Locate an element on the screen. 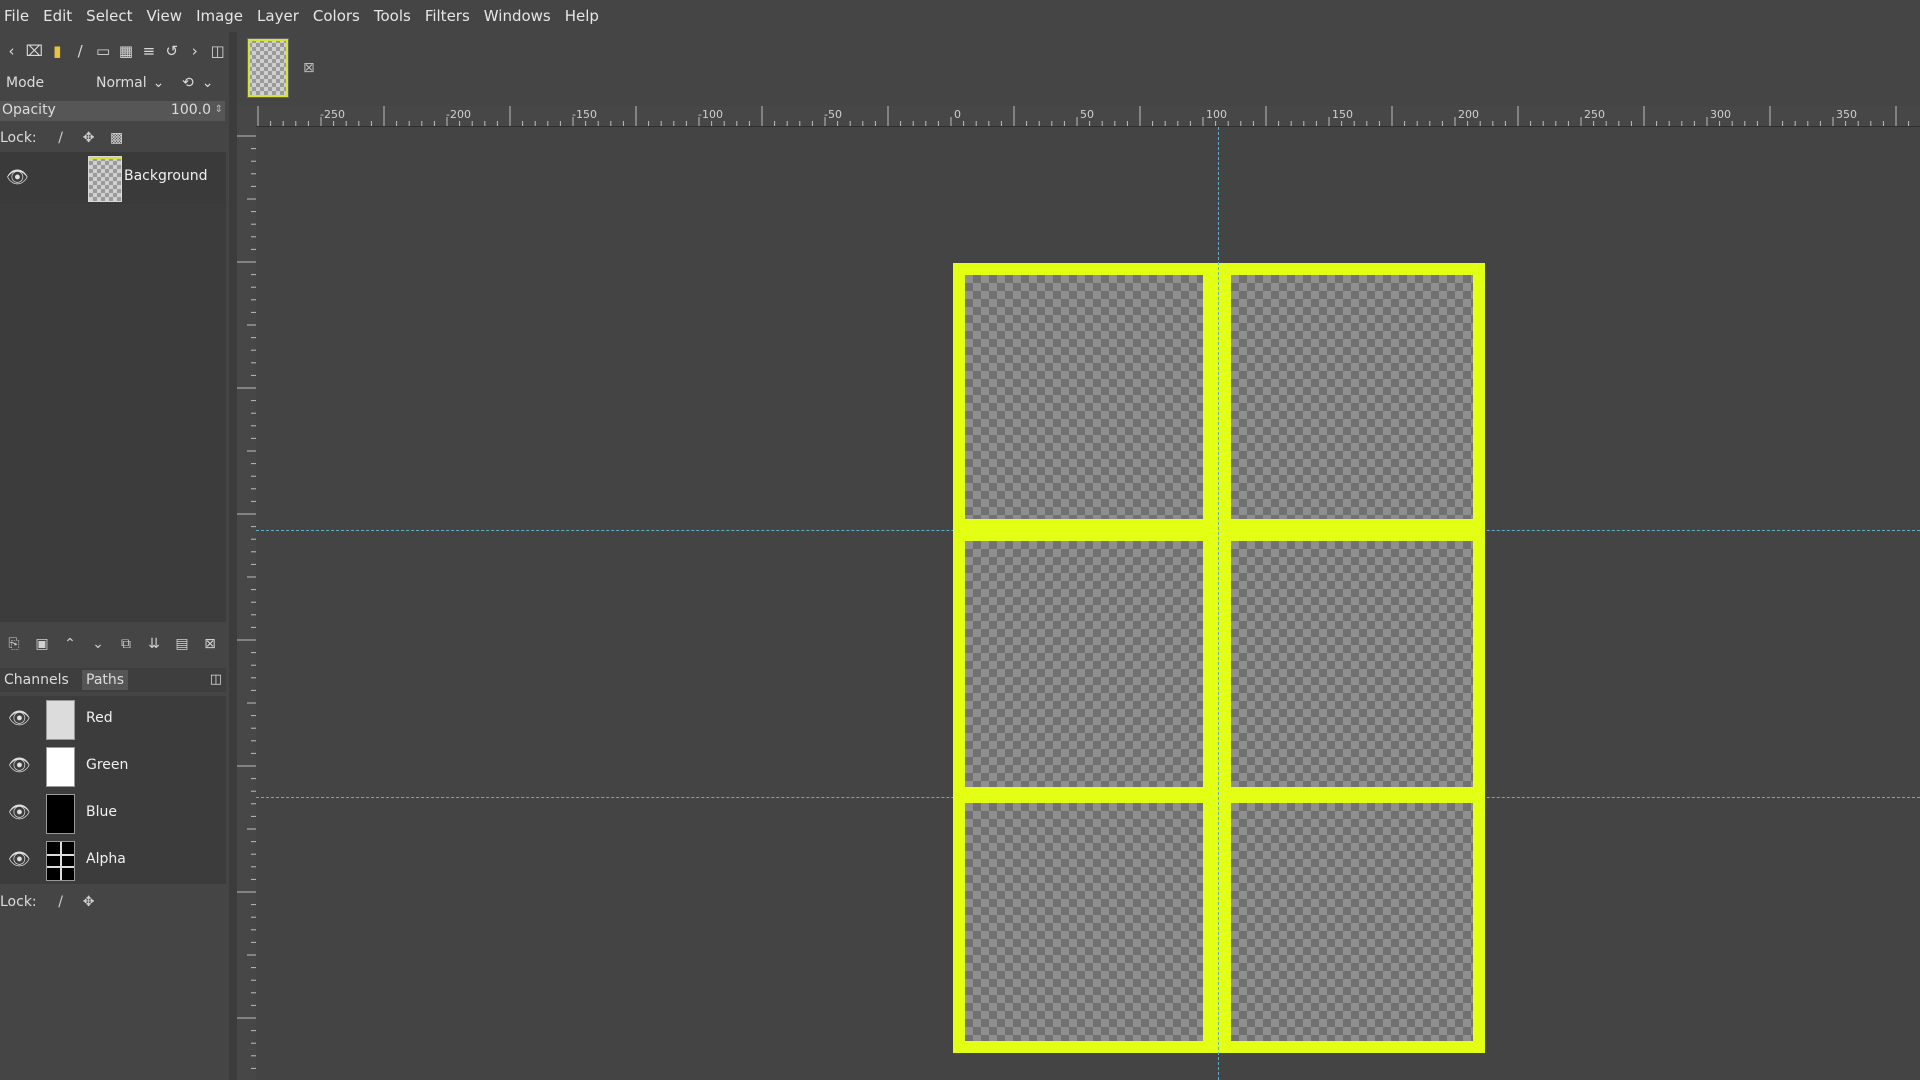 This screenshot has height=1080, width=1920. opacity-label: Opacity is located at coordinates (29, 110).